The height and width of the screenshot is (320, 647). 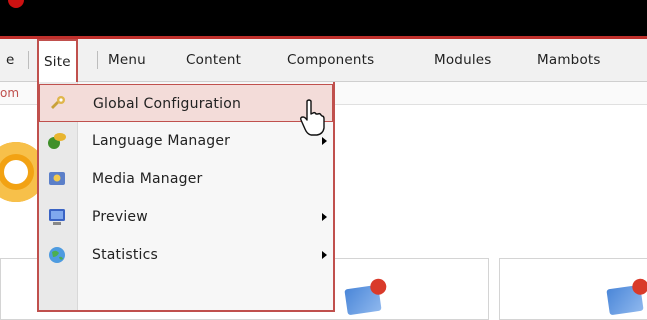 I want to click on dropdown-item-media-manager: Media Manager, so click(x=186, y=179).